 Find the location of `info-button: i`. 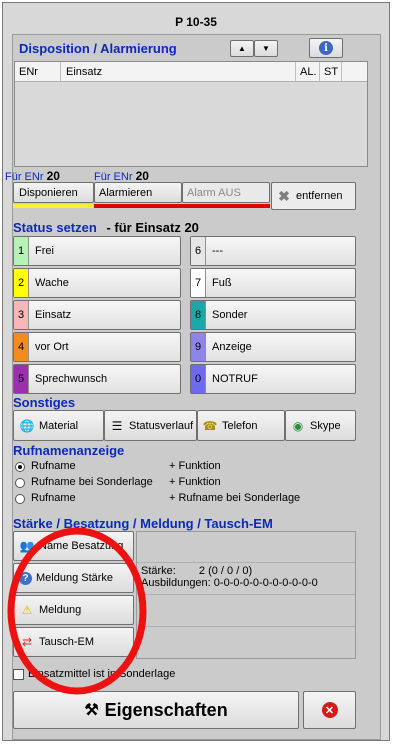

info-button: i is located at coordinates (326, 48).